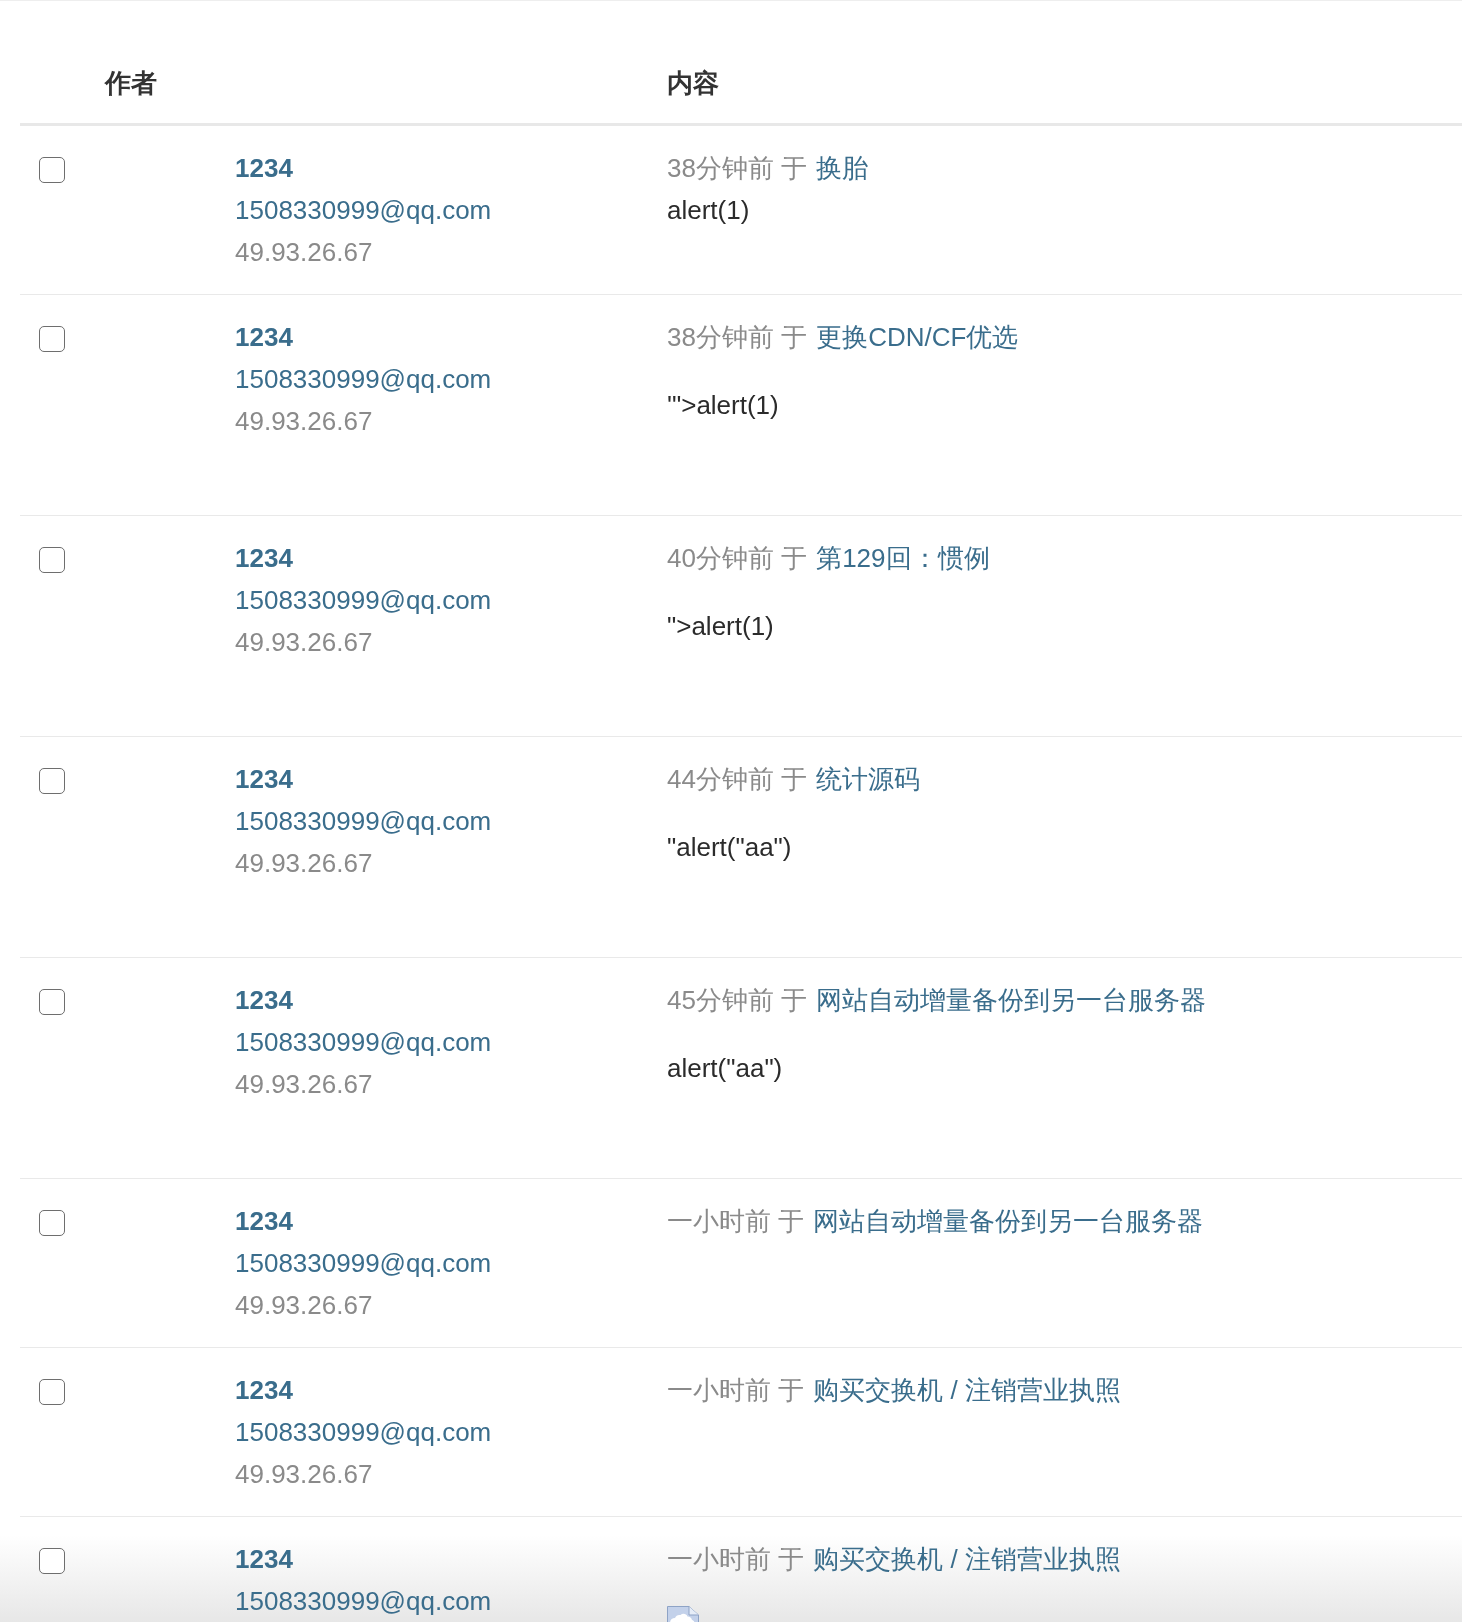 The image size is (1462, 1622). Describe the element at coordinates (725, 1068) in the screenshot. I see `comment-text: alert("aa")` at that location.